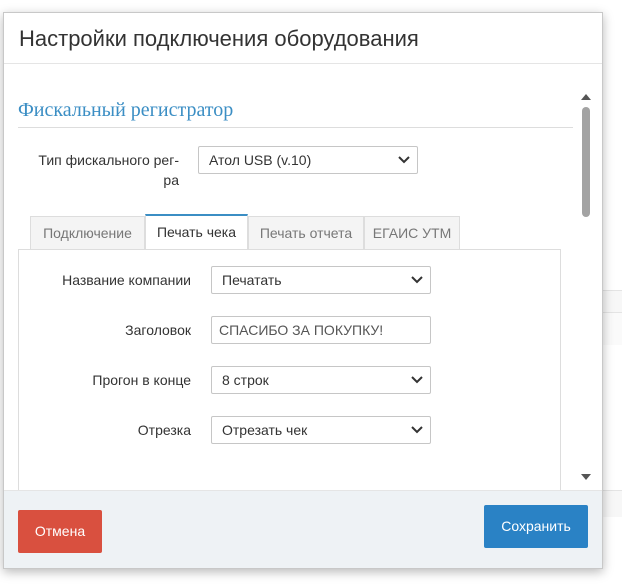 The height and width of the screenshot is (586, 622). Describe the element at coordinates (321, 280) in the screenshot. I see `company-name-select: Печатать` at that location.